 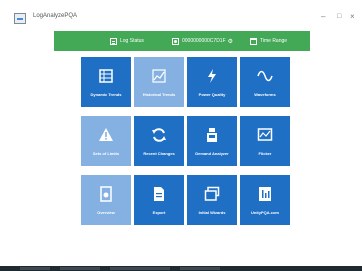 What do you see at coordinates (132, 41) in the screenshot?
I see `log-status-label: Log Status` at bounding box center [132, 41].